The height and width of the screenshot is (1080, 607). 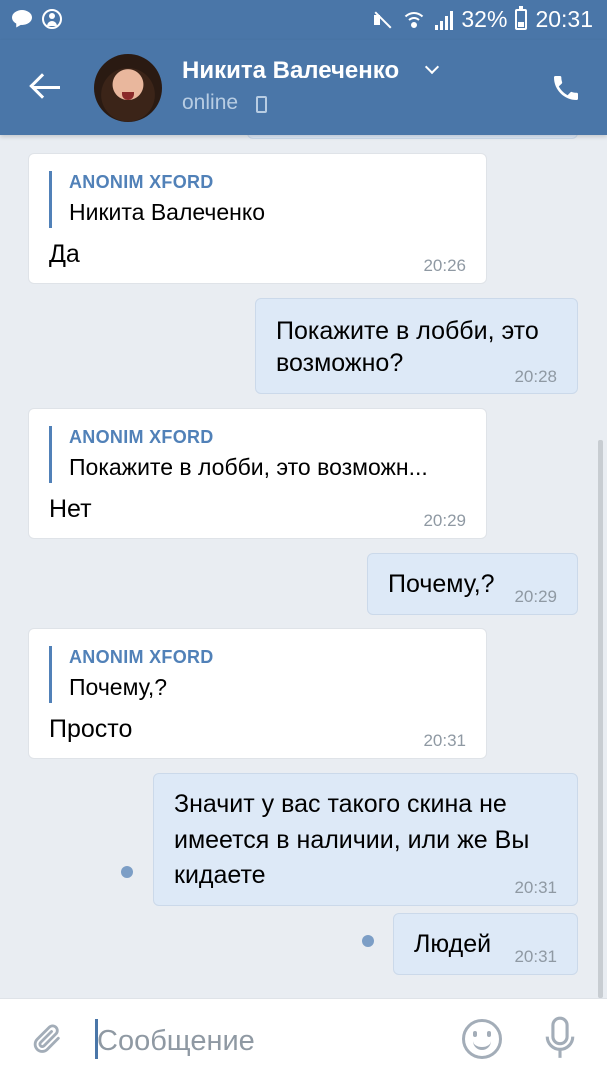 What do you see at coordinates (407, 331) in the screenshot?
I see `message-text-line: Покажите в лобби, это` at bounding box center [407, 331].